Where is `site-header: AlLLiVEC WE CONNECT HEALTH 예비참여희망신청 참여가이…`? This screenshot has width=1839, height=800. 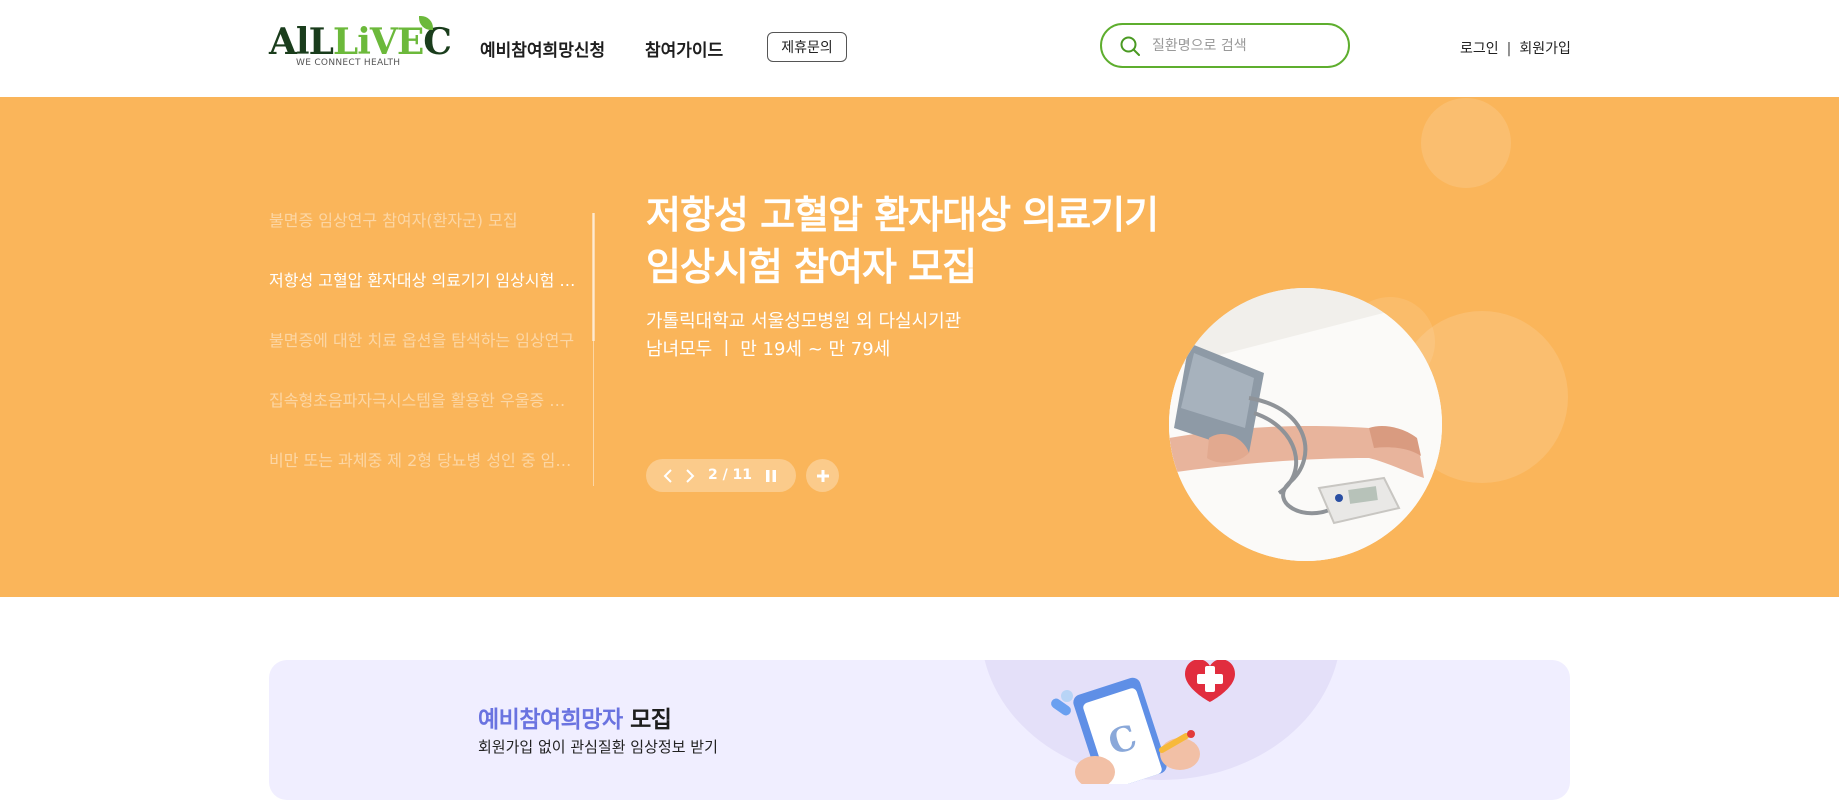 site-header: AlLLiVEC WE CONNECT HEALTH 예비참여희망신청 참여가이… is located at coordinates (919, 48).